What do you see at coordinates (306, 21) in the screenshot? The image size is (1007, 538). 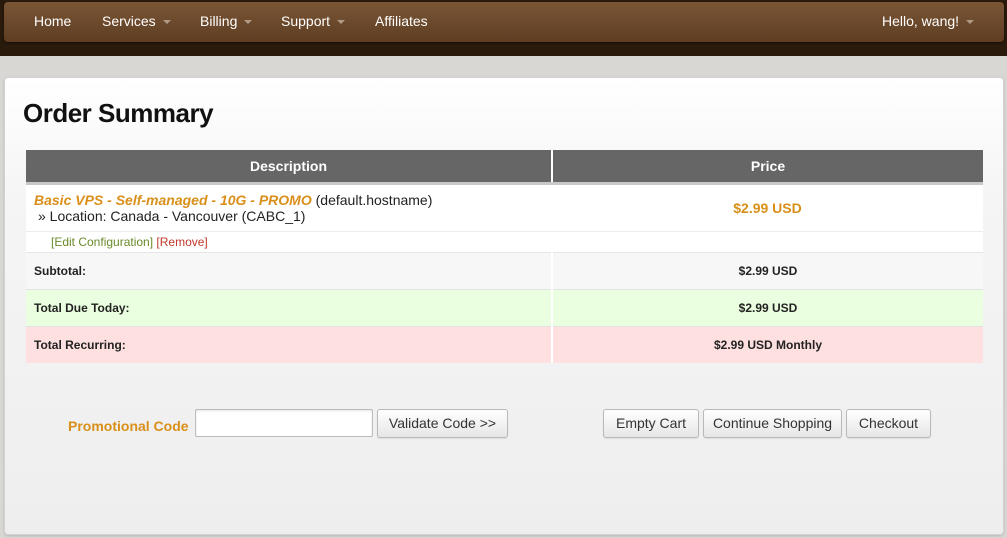 I see `nav-support-label: Support` at bounding box center [306, 21].